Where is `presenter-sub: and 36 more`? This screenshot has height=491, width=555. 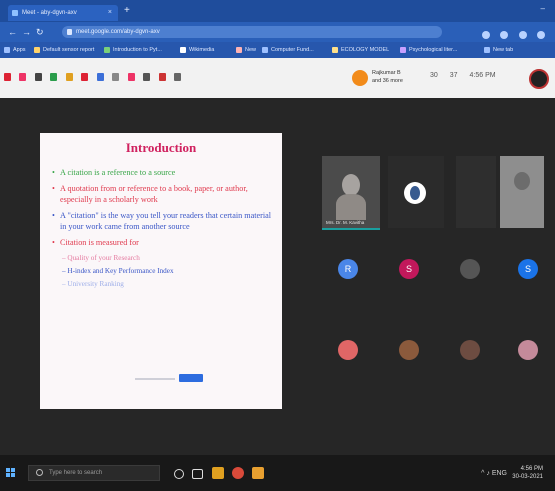
presenter-sub: and 36 more is located at coordinates (387, 81).